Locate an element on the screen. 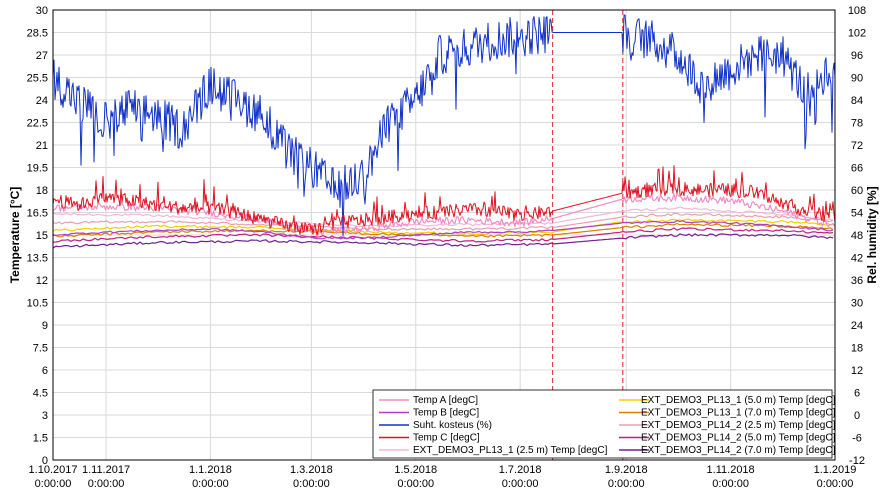 This screenshot has width=887, height=496. y2-tick-label: 24 is located at coordinates (857, 326).